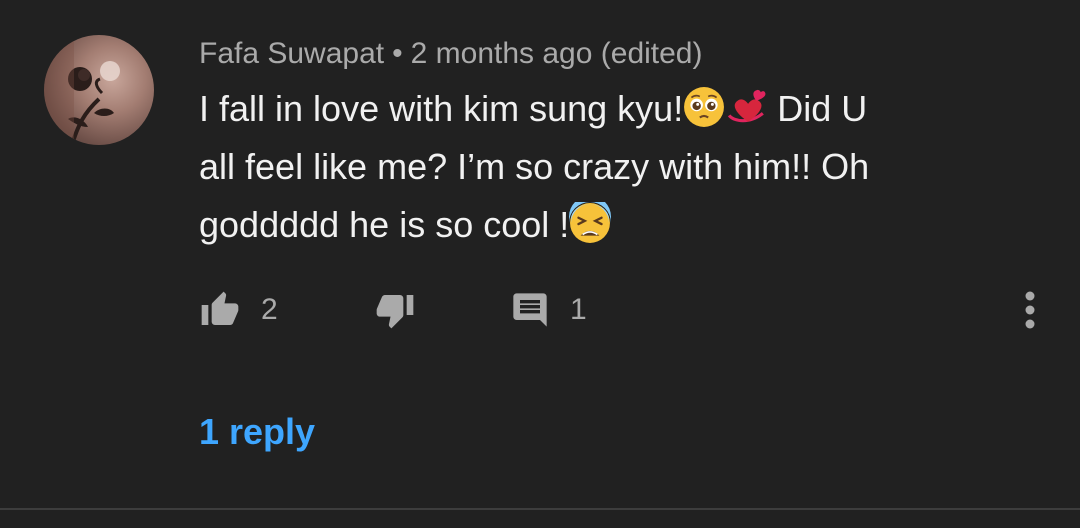 The height and width of the screenshot is (528, 1080). Describe the element at coordinates (257, 432) in the screenshot. I see `view-replies-link: 1 reply` at that location.